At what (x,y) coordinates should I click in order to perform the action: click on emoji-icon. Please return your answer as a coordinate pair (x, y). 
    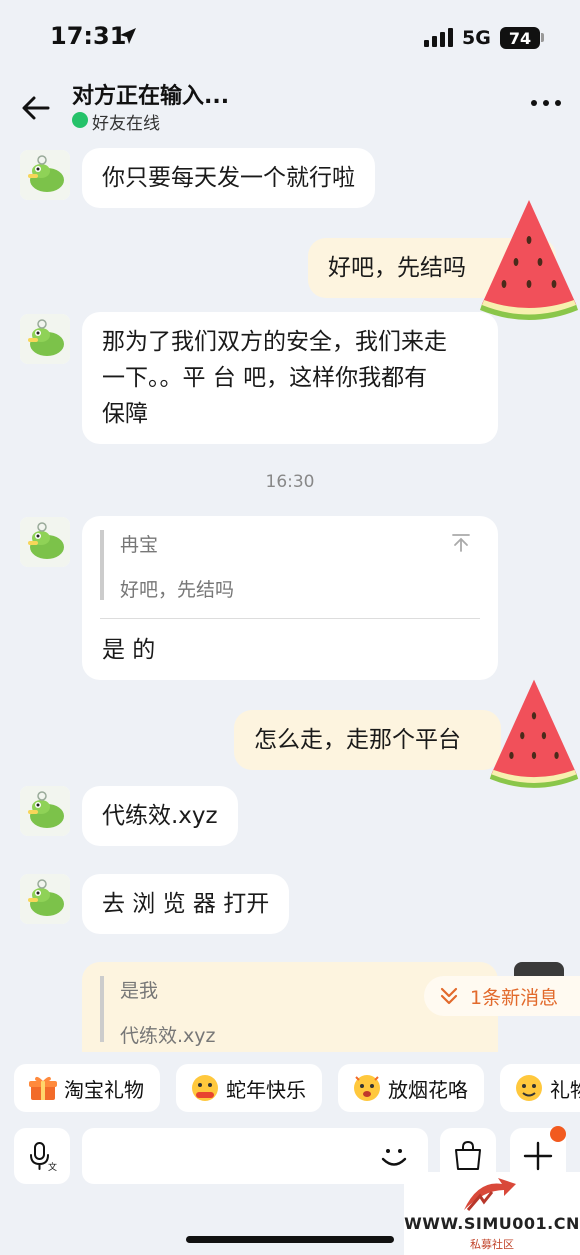
    Looking at the image, I should click on (394, 1156).